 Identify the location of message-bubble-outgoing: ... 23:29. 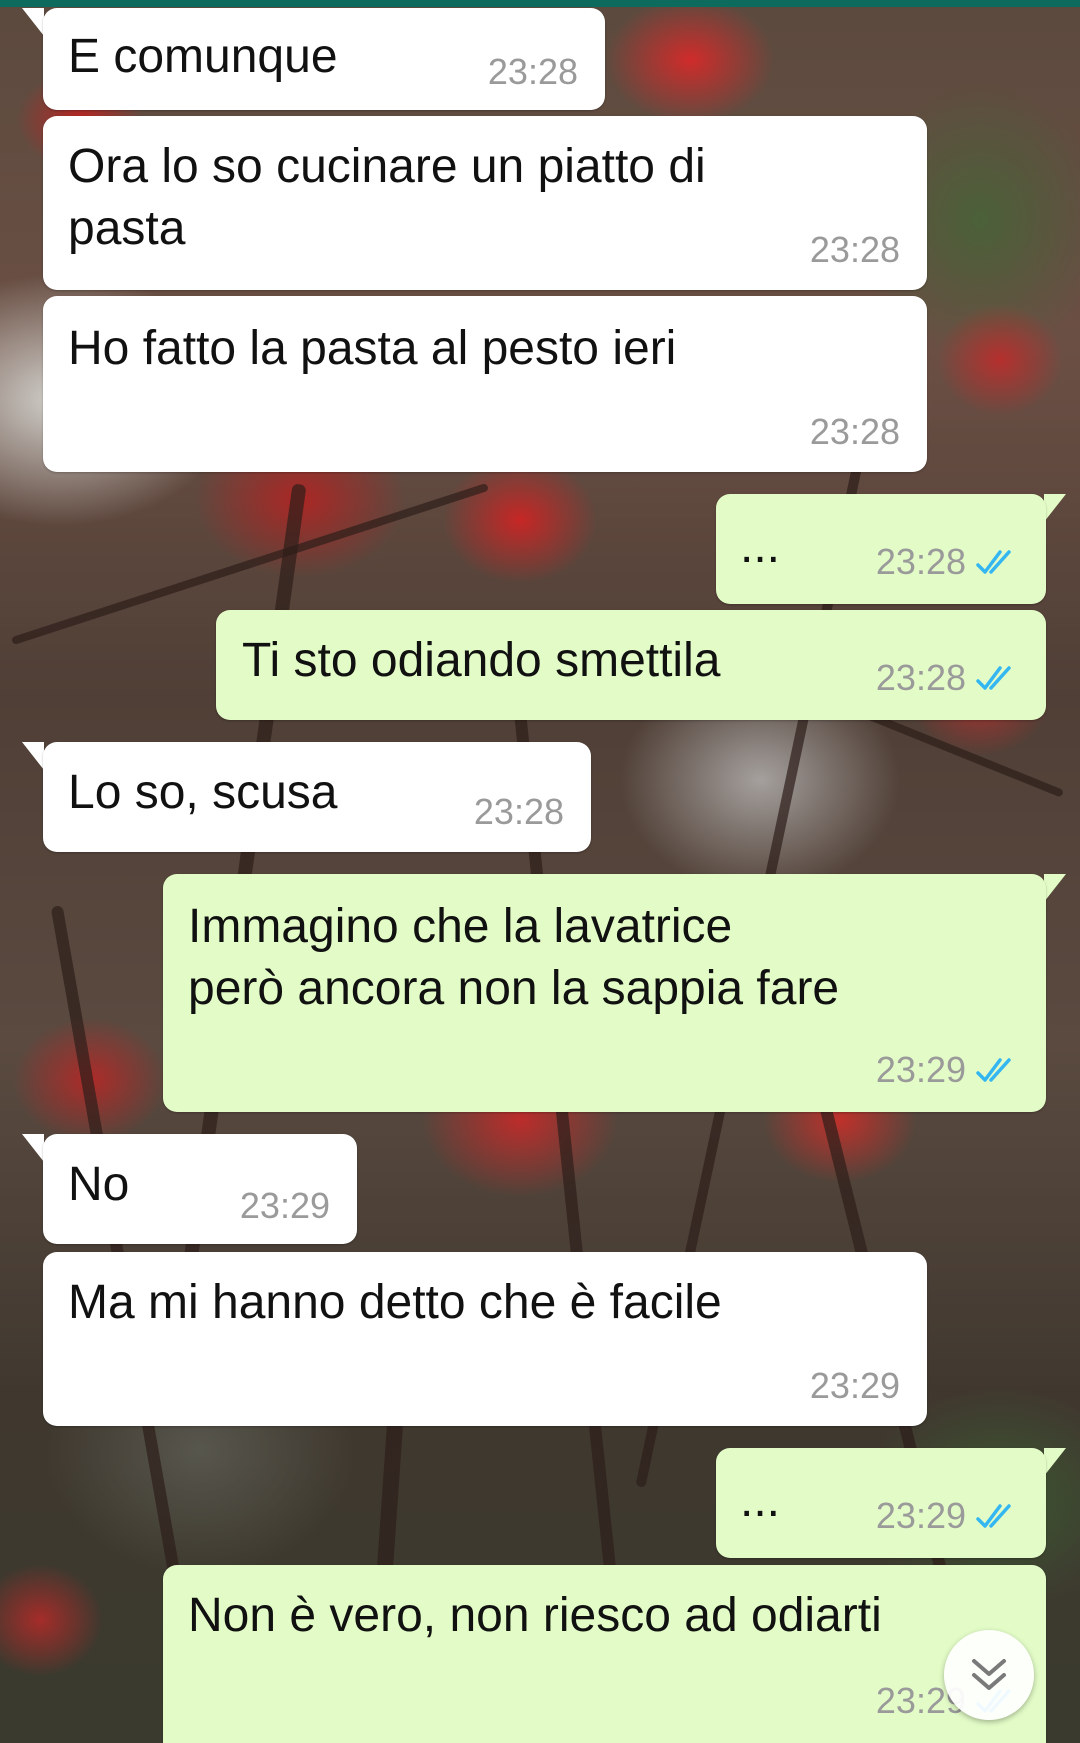
(881, 1503).